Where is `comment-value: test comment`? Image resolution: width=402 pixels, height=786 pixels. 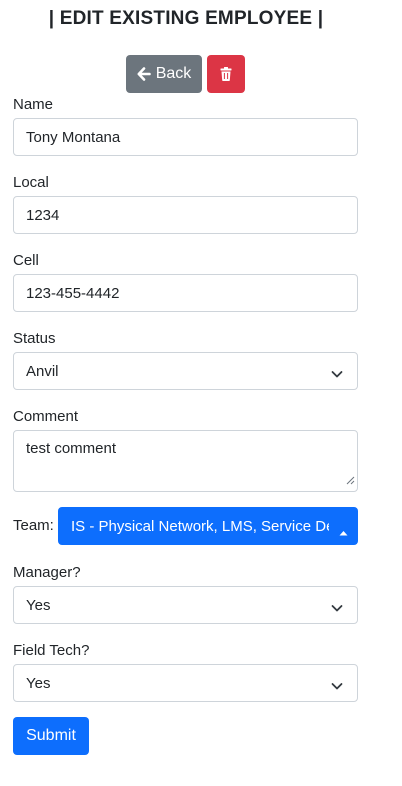
comment-value: test comment is located at coordinates (71, 448).